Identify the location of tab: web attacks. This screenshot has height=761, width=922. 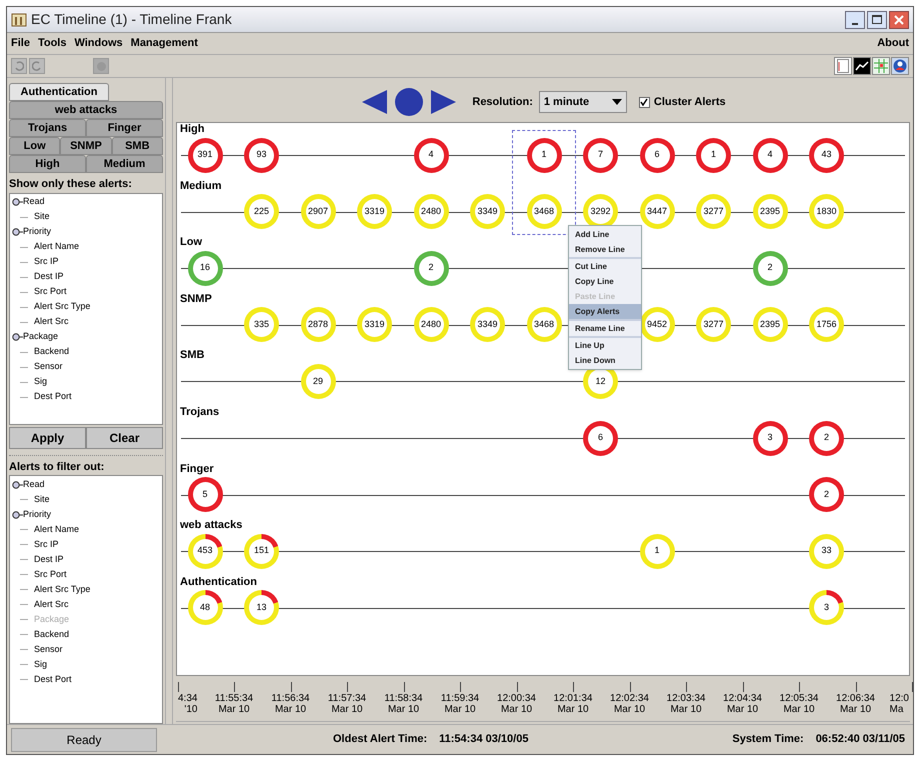
(86, 110).